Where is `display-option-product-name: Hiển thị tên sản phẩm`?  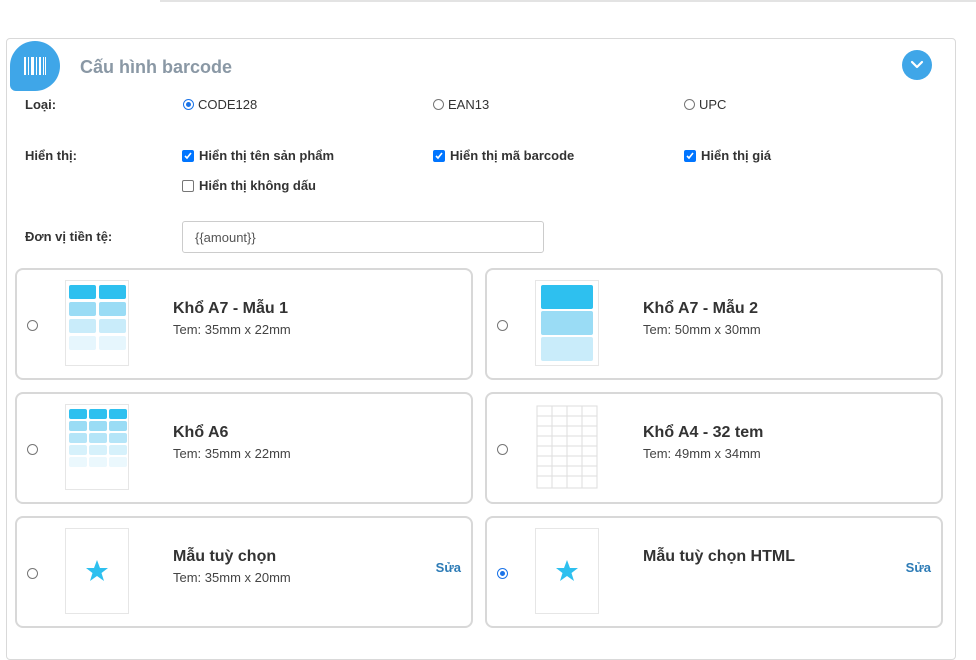
display-option-product-name: Hiển thị tên sản phẩm is located at coordinates (258, 155).